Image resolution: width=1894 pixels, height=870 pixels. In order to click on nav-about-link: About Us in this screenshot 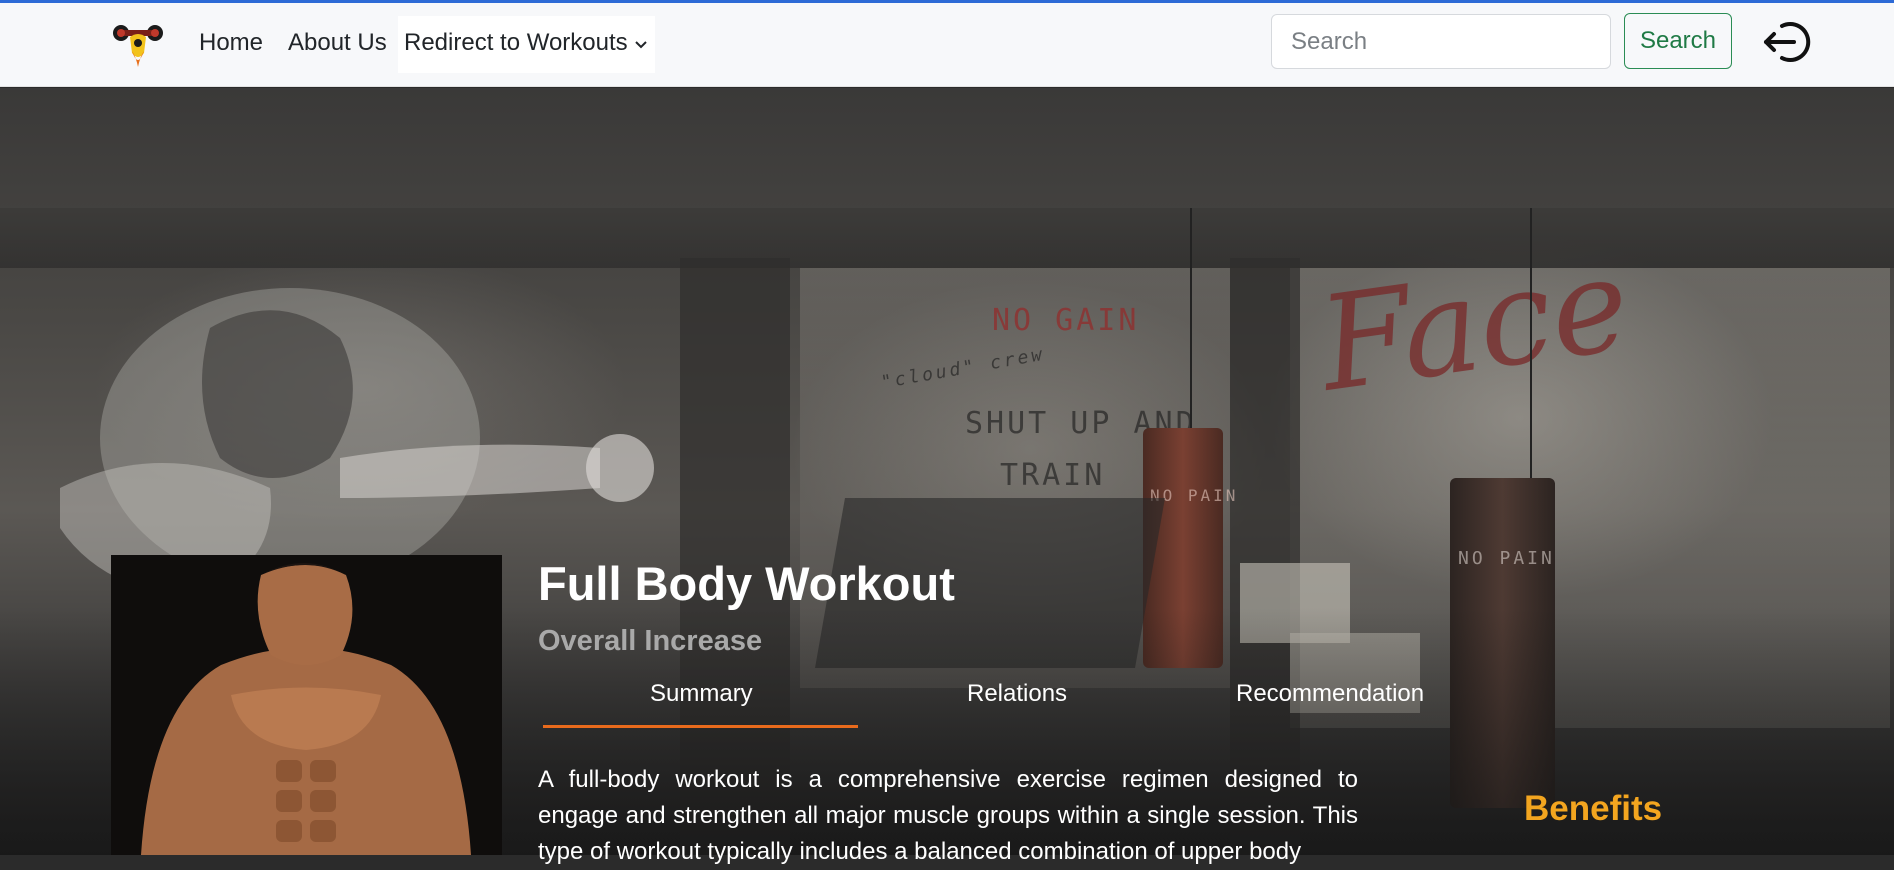, I will do `click(337, 43)`.